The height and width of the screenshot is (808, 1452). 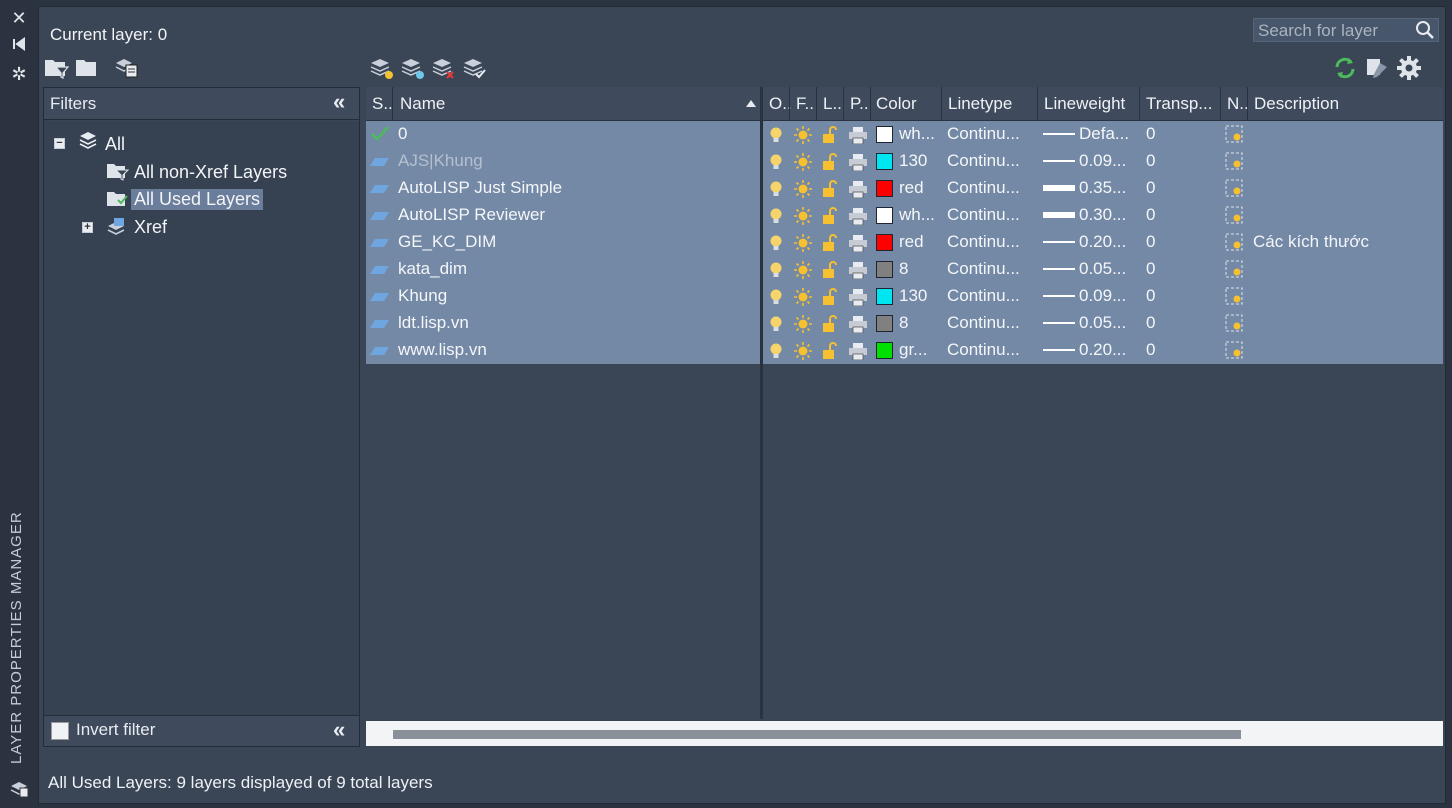 What do you see at coordinates (1425, 30) in the screenshot?
I see `search-icon` at bounding box center [1425, 30].